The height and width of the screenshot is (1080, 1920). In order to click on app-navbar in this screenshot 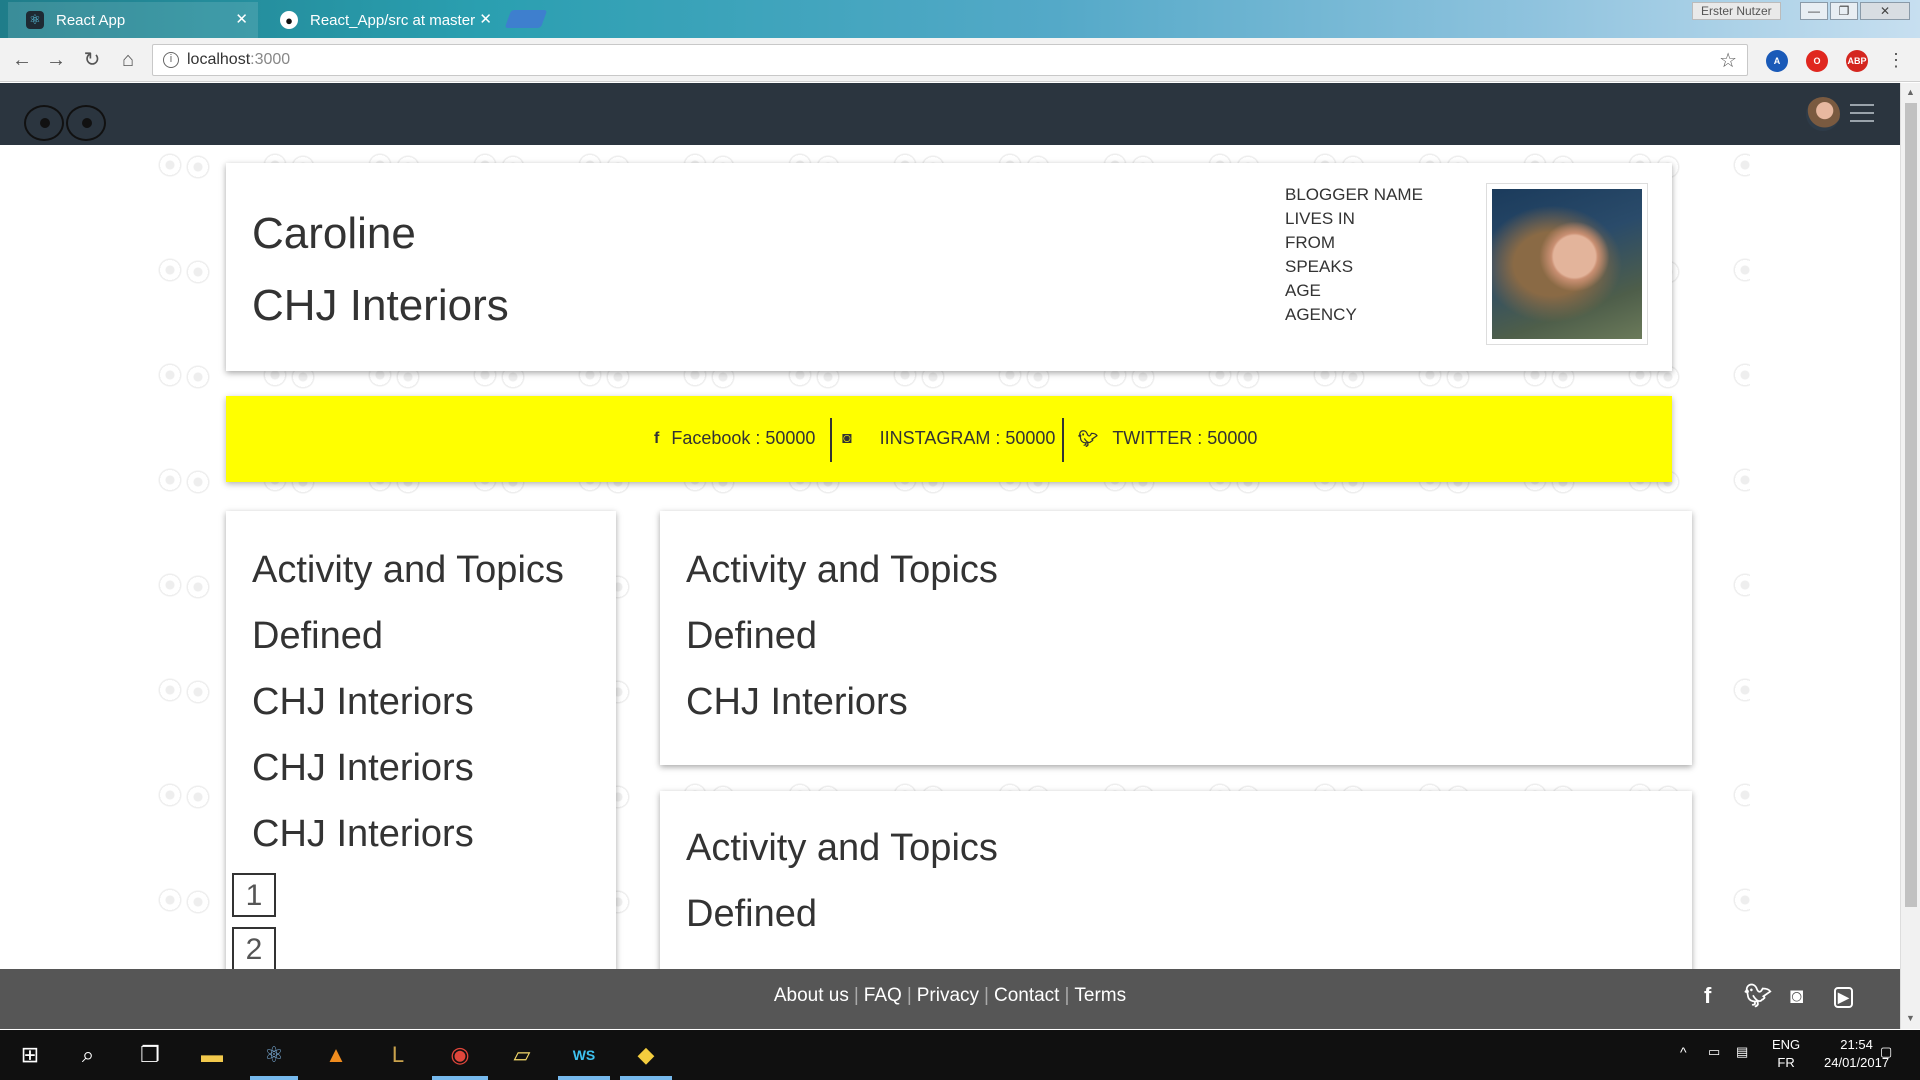, I will do `click(950, 114)`.